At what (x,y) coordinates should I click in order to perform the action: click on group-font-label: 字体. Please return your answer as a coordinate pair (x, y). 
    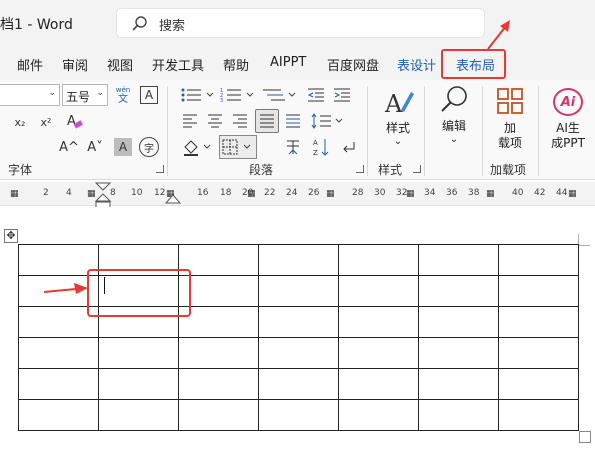
    Looking at the image, I should click on (20, 170).